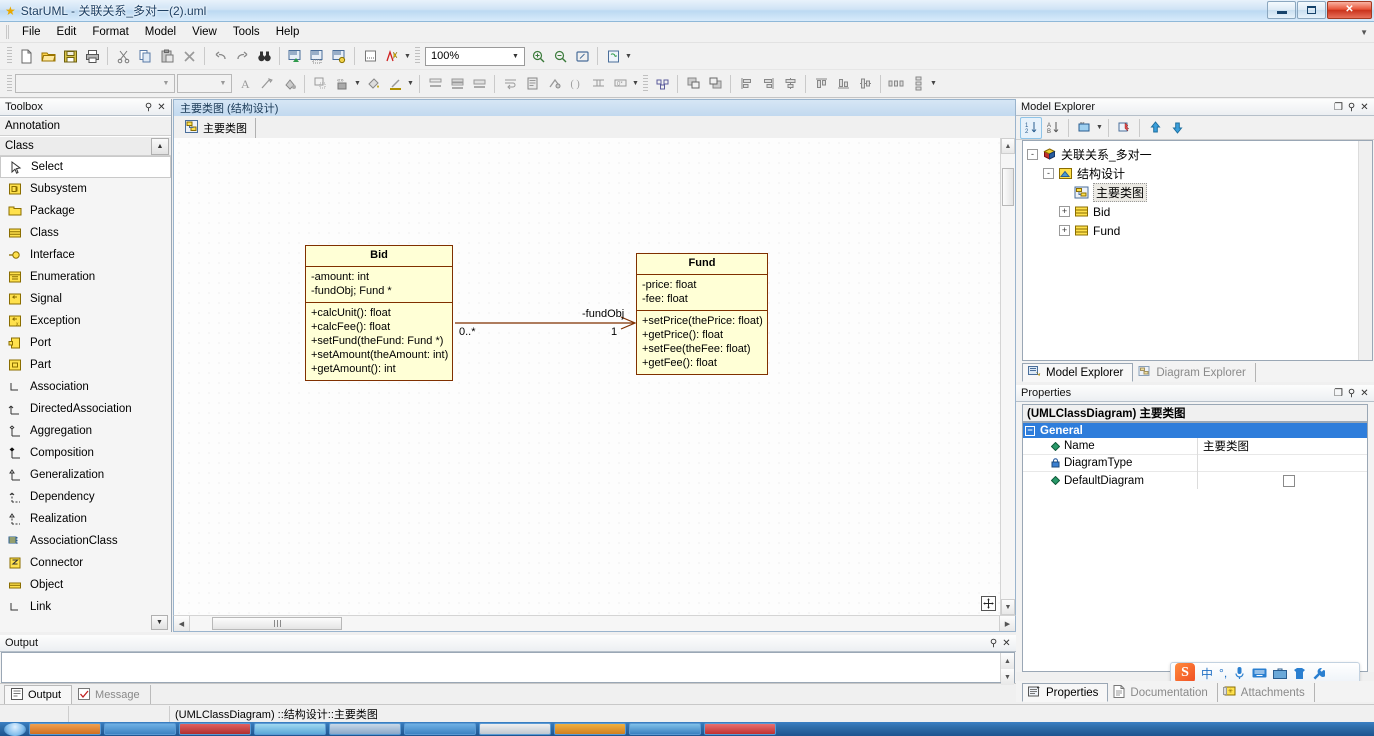 This screenshot has height=736, width=1374. What do you see at coordinates (85, 409) in the screenshot?
I see `toolbox-item-directedassociation: DirectedAssociation` at bounding box center [85, 409].